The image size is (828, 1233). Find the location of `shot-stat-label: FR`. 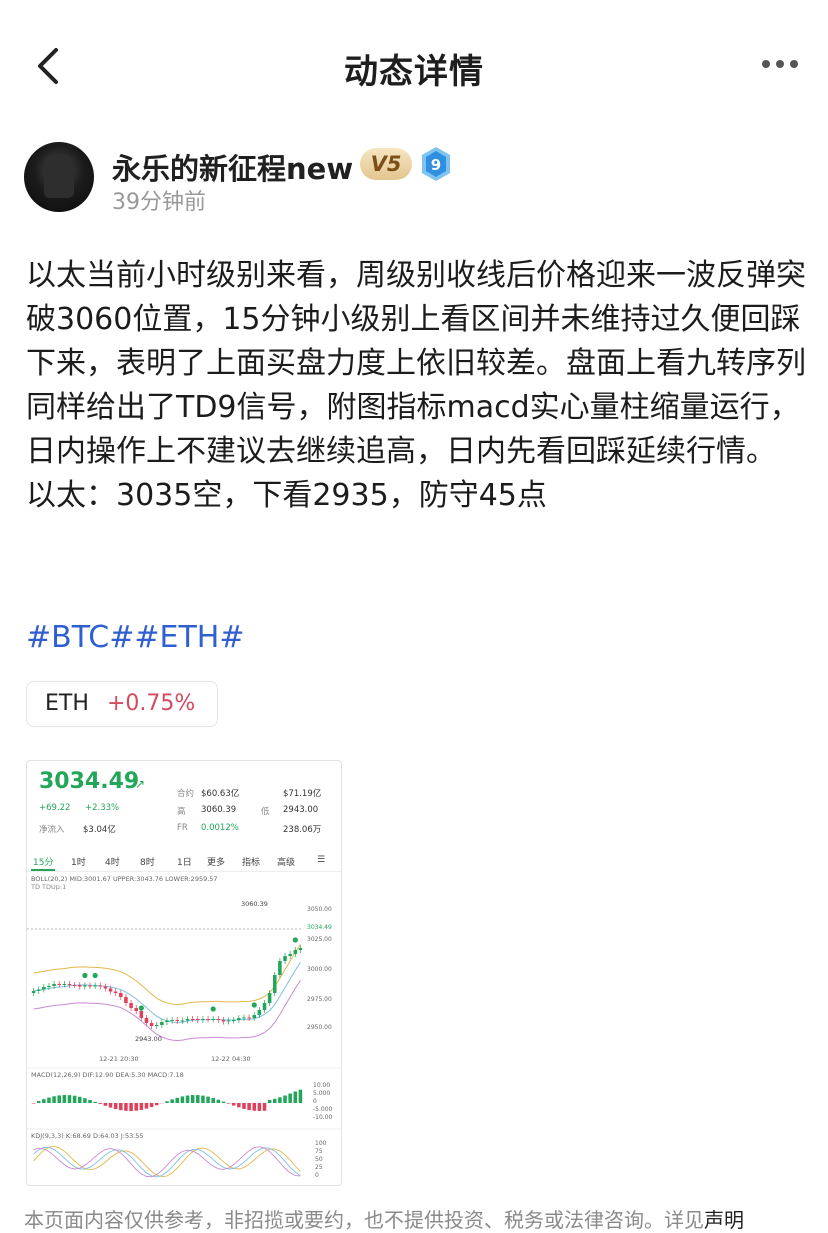

shot-stat-label: FR is located at coordinates (182, 828).